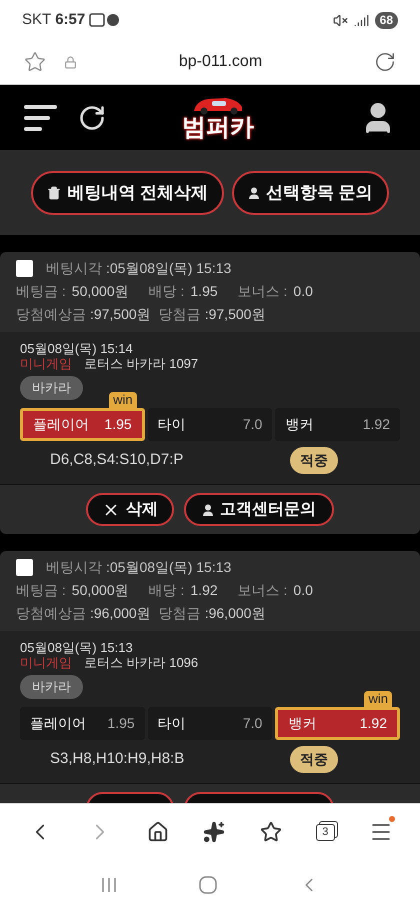 Image resolution: width=420 pixels, height=909 pixels. I want to click on notification-icon, so click(105, 20).